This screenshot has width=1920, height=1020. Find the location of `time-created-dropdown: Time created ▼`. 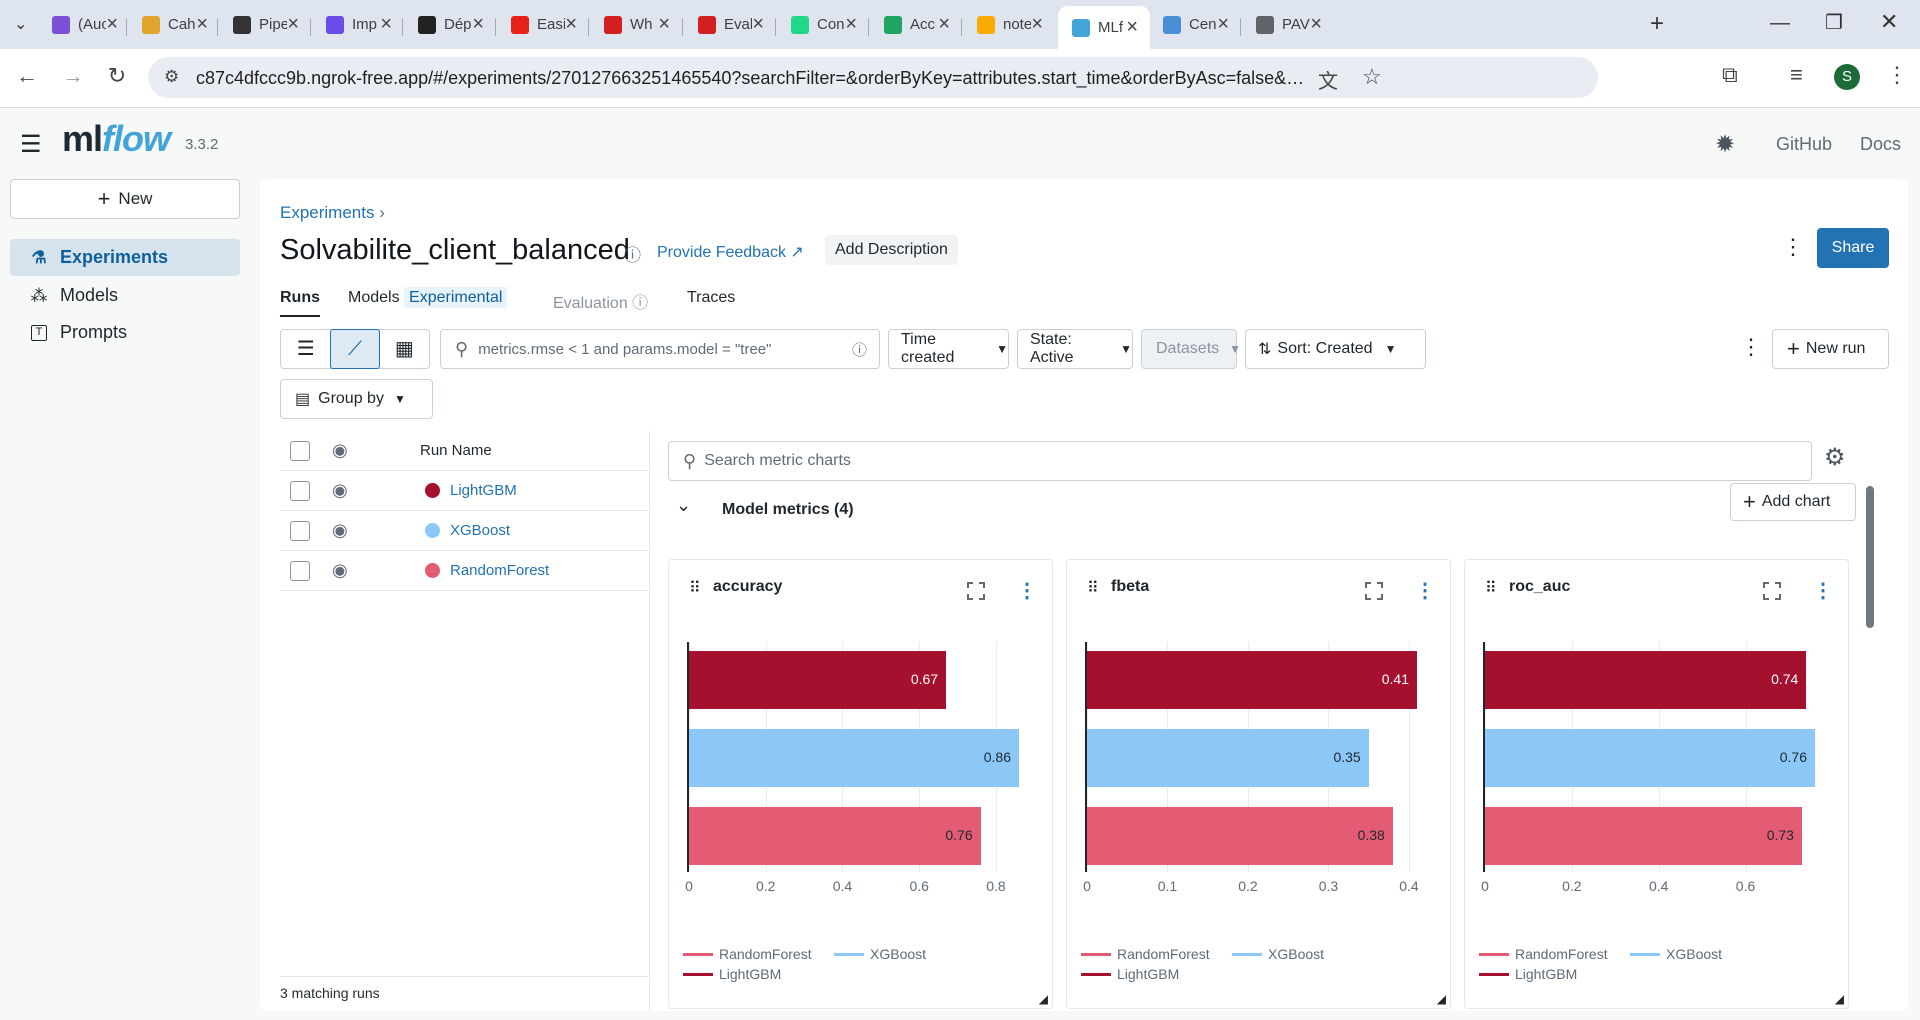

time-created-dropdown: Time created ▼ is located at coordinates (948, 349).